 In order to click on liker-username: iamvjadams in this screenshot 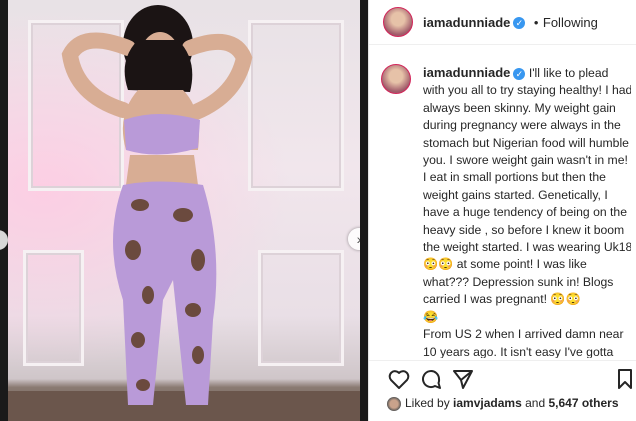, I will do `click(487, 403)`.